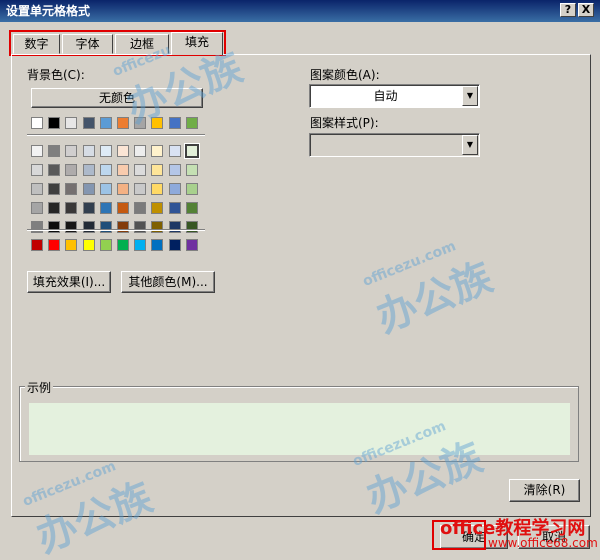 Image resolution: width=600 pixels, height=560 pixels. What do you see at coordinates (39, 387) in the screenshot?
I see `sample-label: 示例` at bounding box center [39, 387].